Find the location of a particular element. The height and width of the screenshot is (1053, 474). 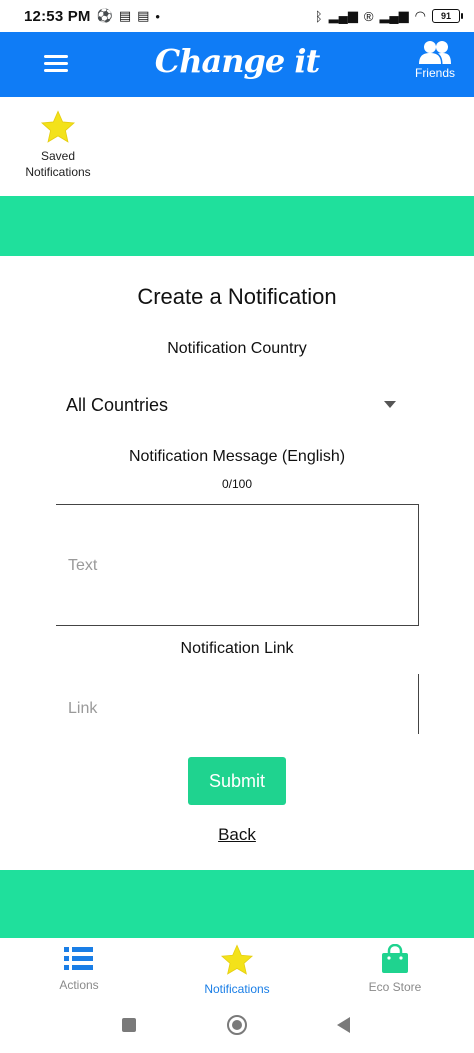

saved-notifications-label: Saved Notifications is located at coordinates (58, 164).